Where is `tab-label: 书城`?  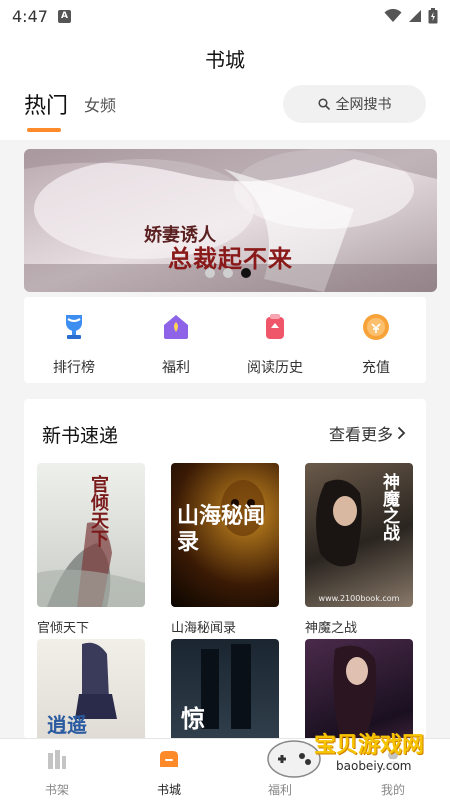
tab-label: 书城 is located at coordinates (168, 790).